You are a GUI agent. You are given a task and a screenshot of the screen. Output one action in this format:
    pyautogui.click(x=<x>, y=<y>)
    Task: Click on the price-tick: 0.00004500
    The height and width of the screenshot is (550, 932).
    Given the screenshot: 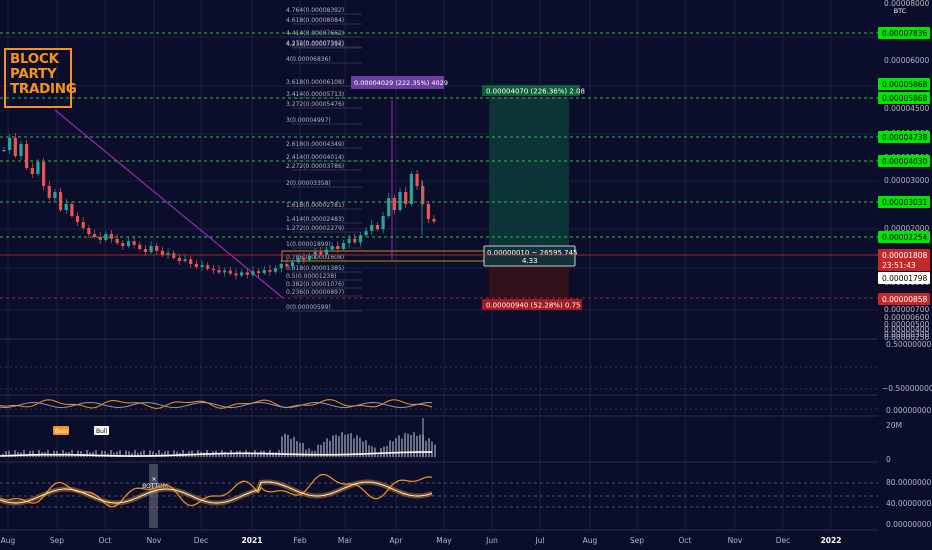 What is the action you would take?
    pyautogui.click(x=907, y=108)
    